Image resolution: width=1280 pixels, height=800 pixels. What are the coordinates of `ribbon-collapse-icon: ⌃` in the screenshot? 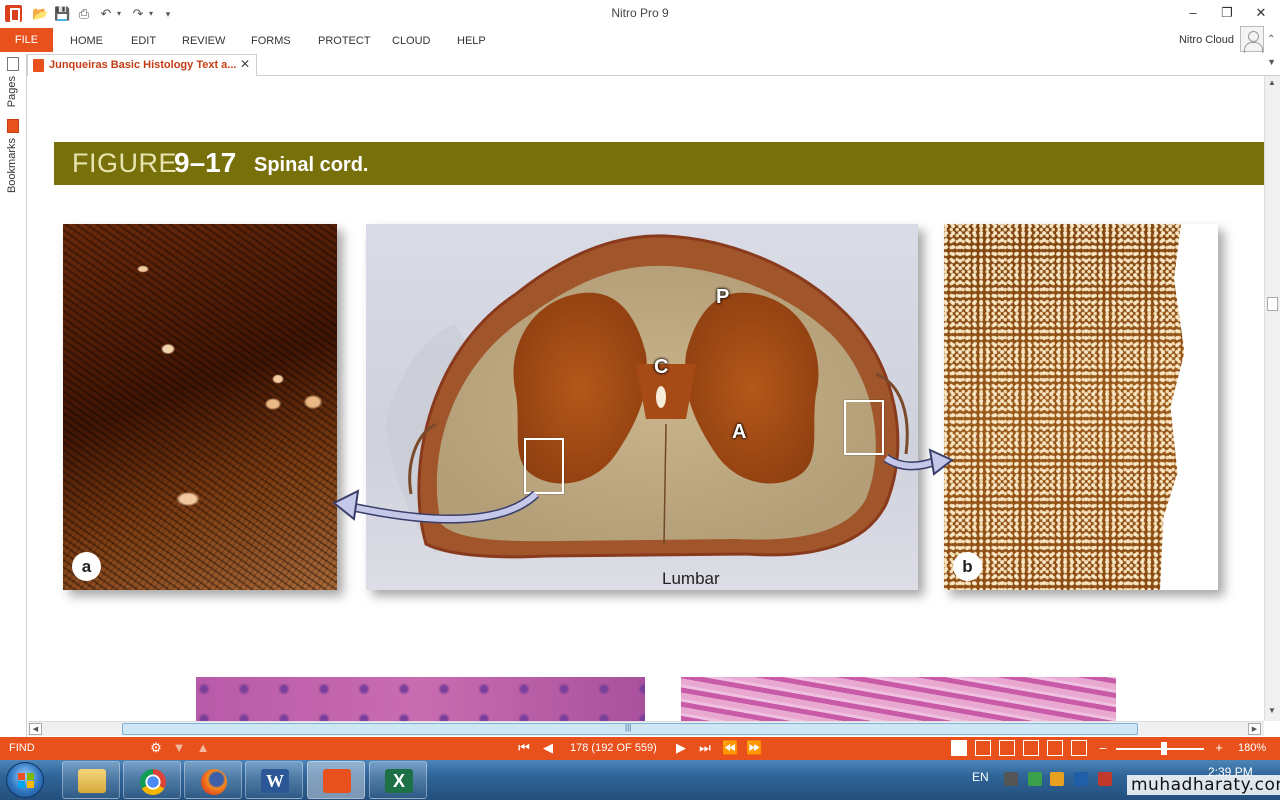 It's located at (1271, 39).